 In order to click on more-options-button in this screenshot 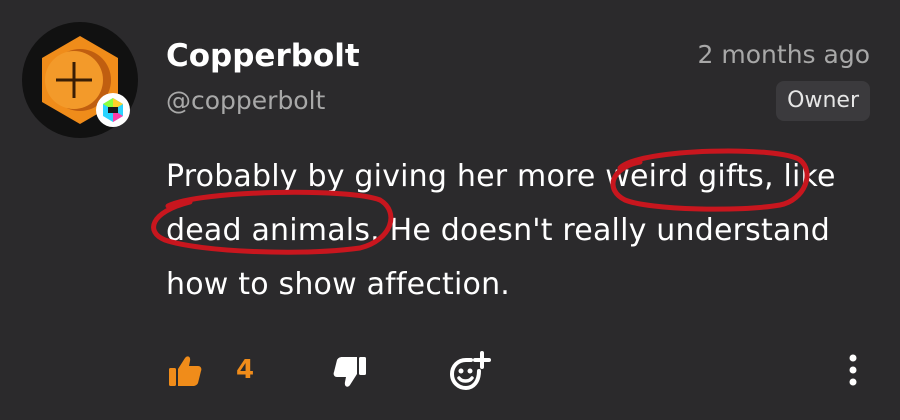, I will do `click(853, 370)`.